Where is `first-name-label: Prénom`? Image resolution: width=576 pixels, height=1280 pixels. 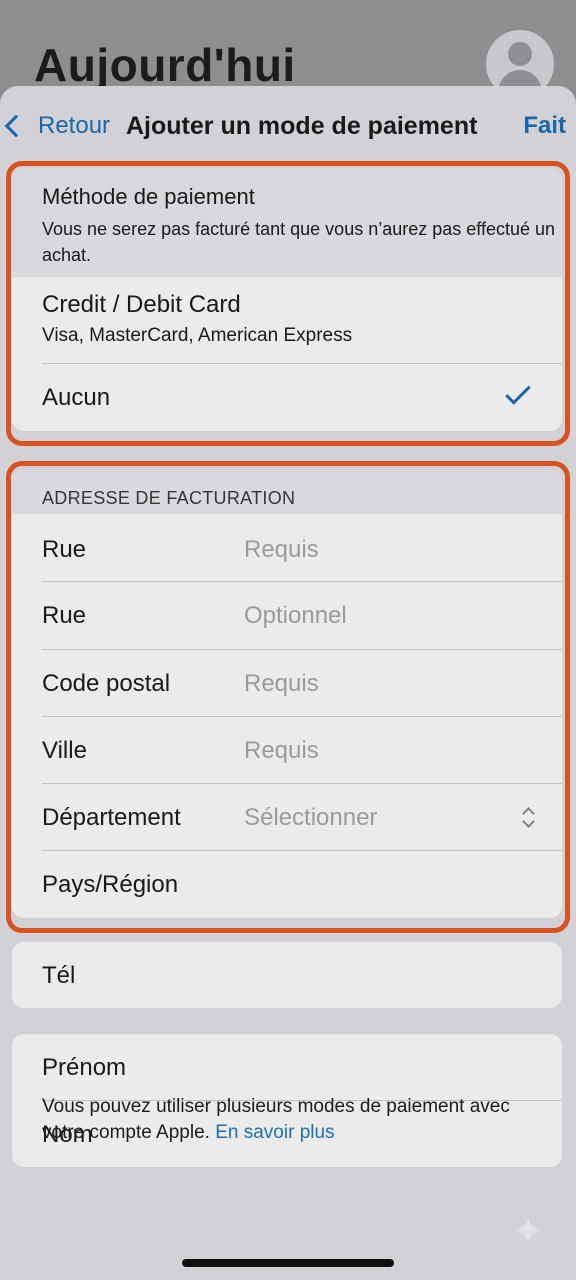
first-name-label: Prénom is located at coordinates (84, 1067).